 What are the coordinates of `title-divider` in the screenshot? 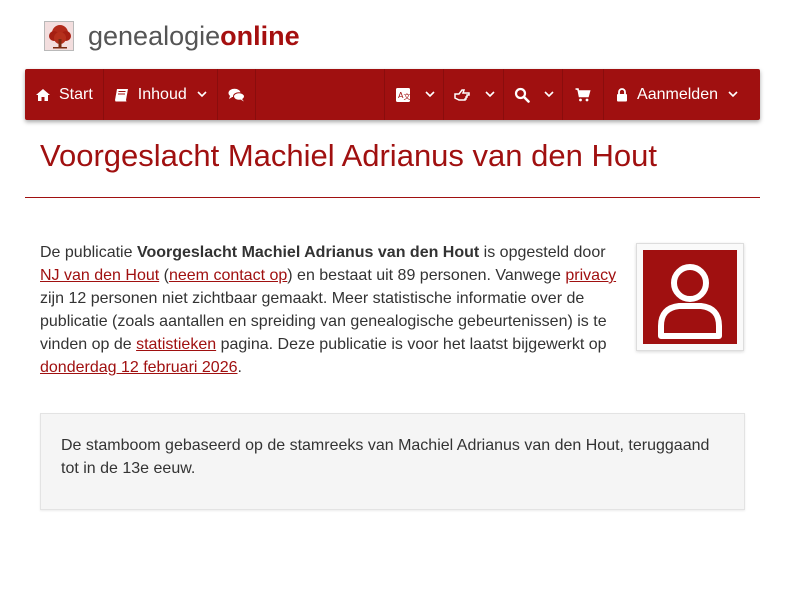 It's located at (392, 197).